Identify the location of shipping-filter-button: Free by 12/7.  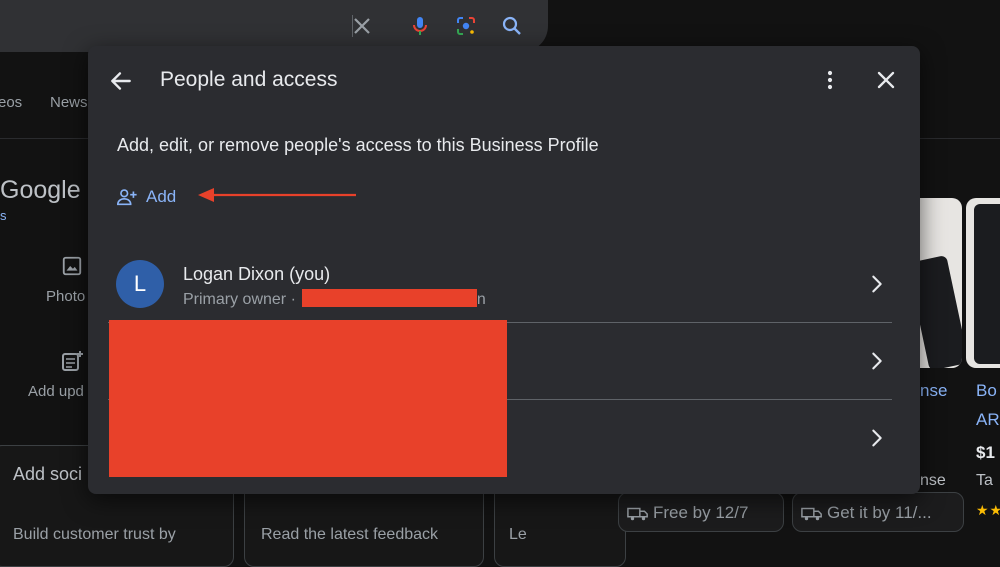
(701, 512).